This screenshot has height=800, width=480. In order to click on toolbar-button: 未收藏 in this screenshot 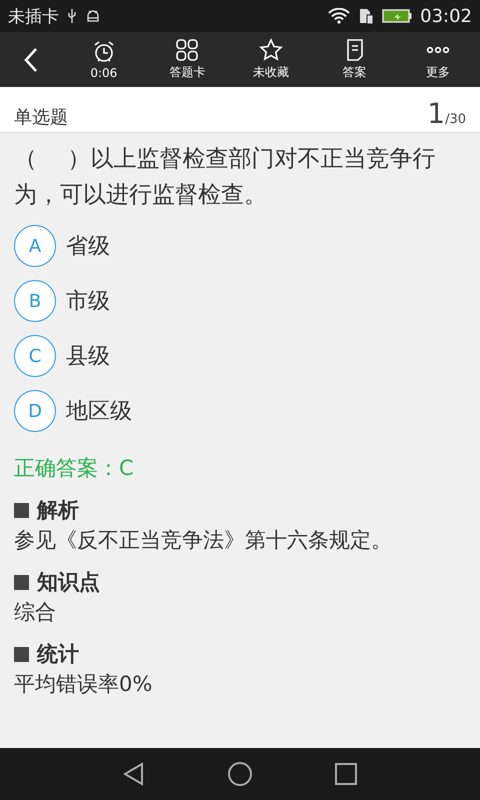, I will do `click(271, 59)`.